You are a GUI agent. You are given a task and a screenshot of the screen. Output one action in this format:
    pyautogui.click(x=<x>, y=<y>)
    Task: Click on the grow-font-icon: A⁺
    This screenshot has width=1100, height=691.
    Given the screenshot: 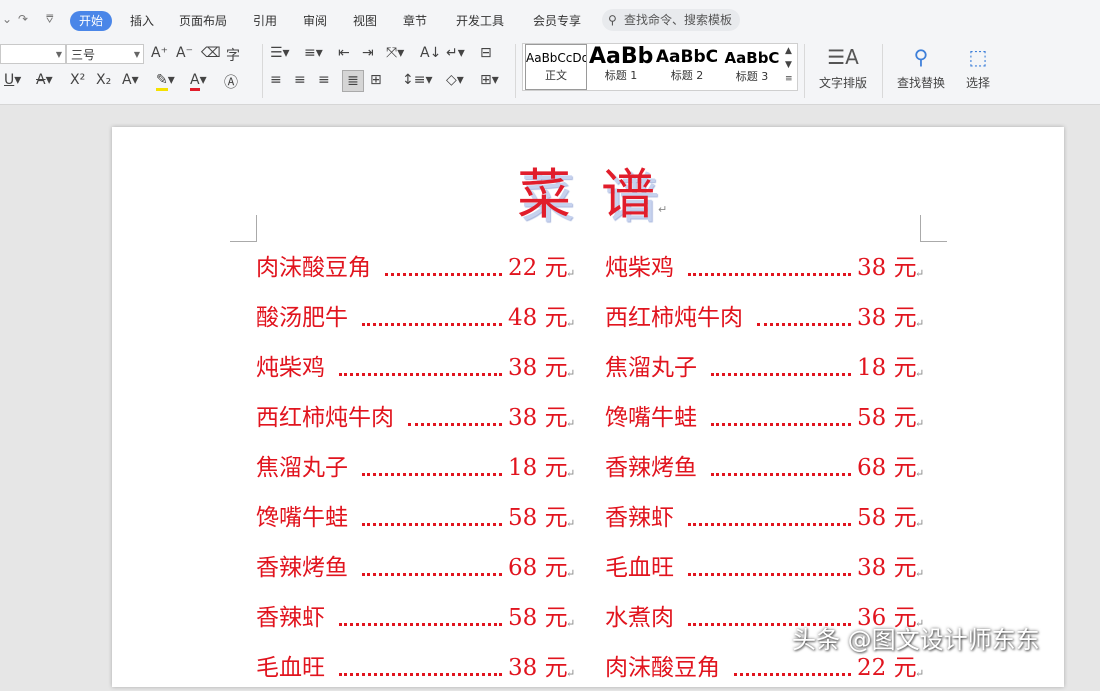 What is the action you would take?
    pyautogui.click(x=159, y=53)
    